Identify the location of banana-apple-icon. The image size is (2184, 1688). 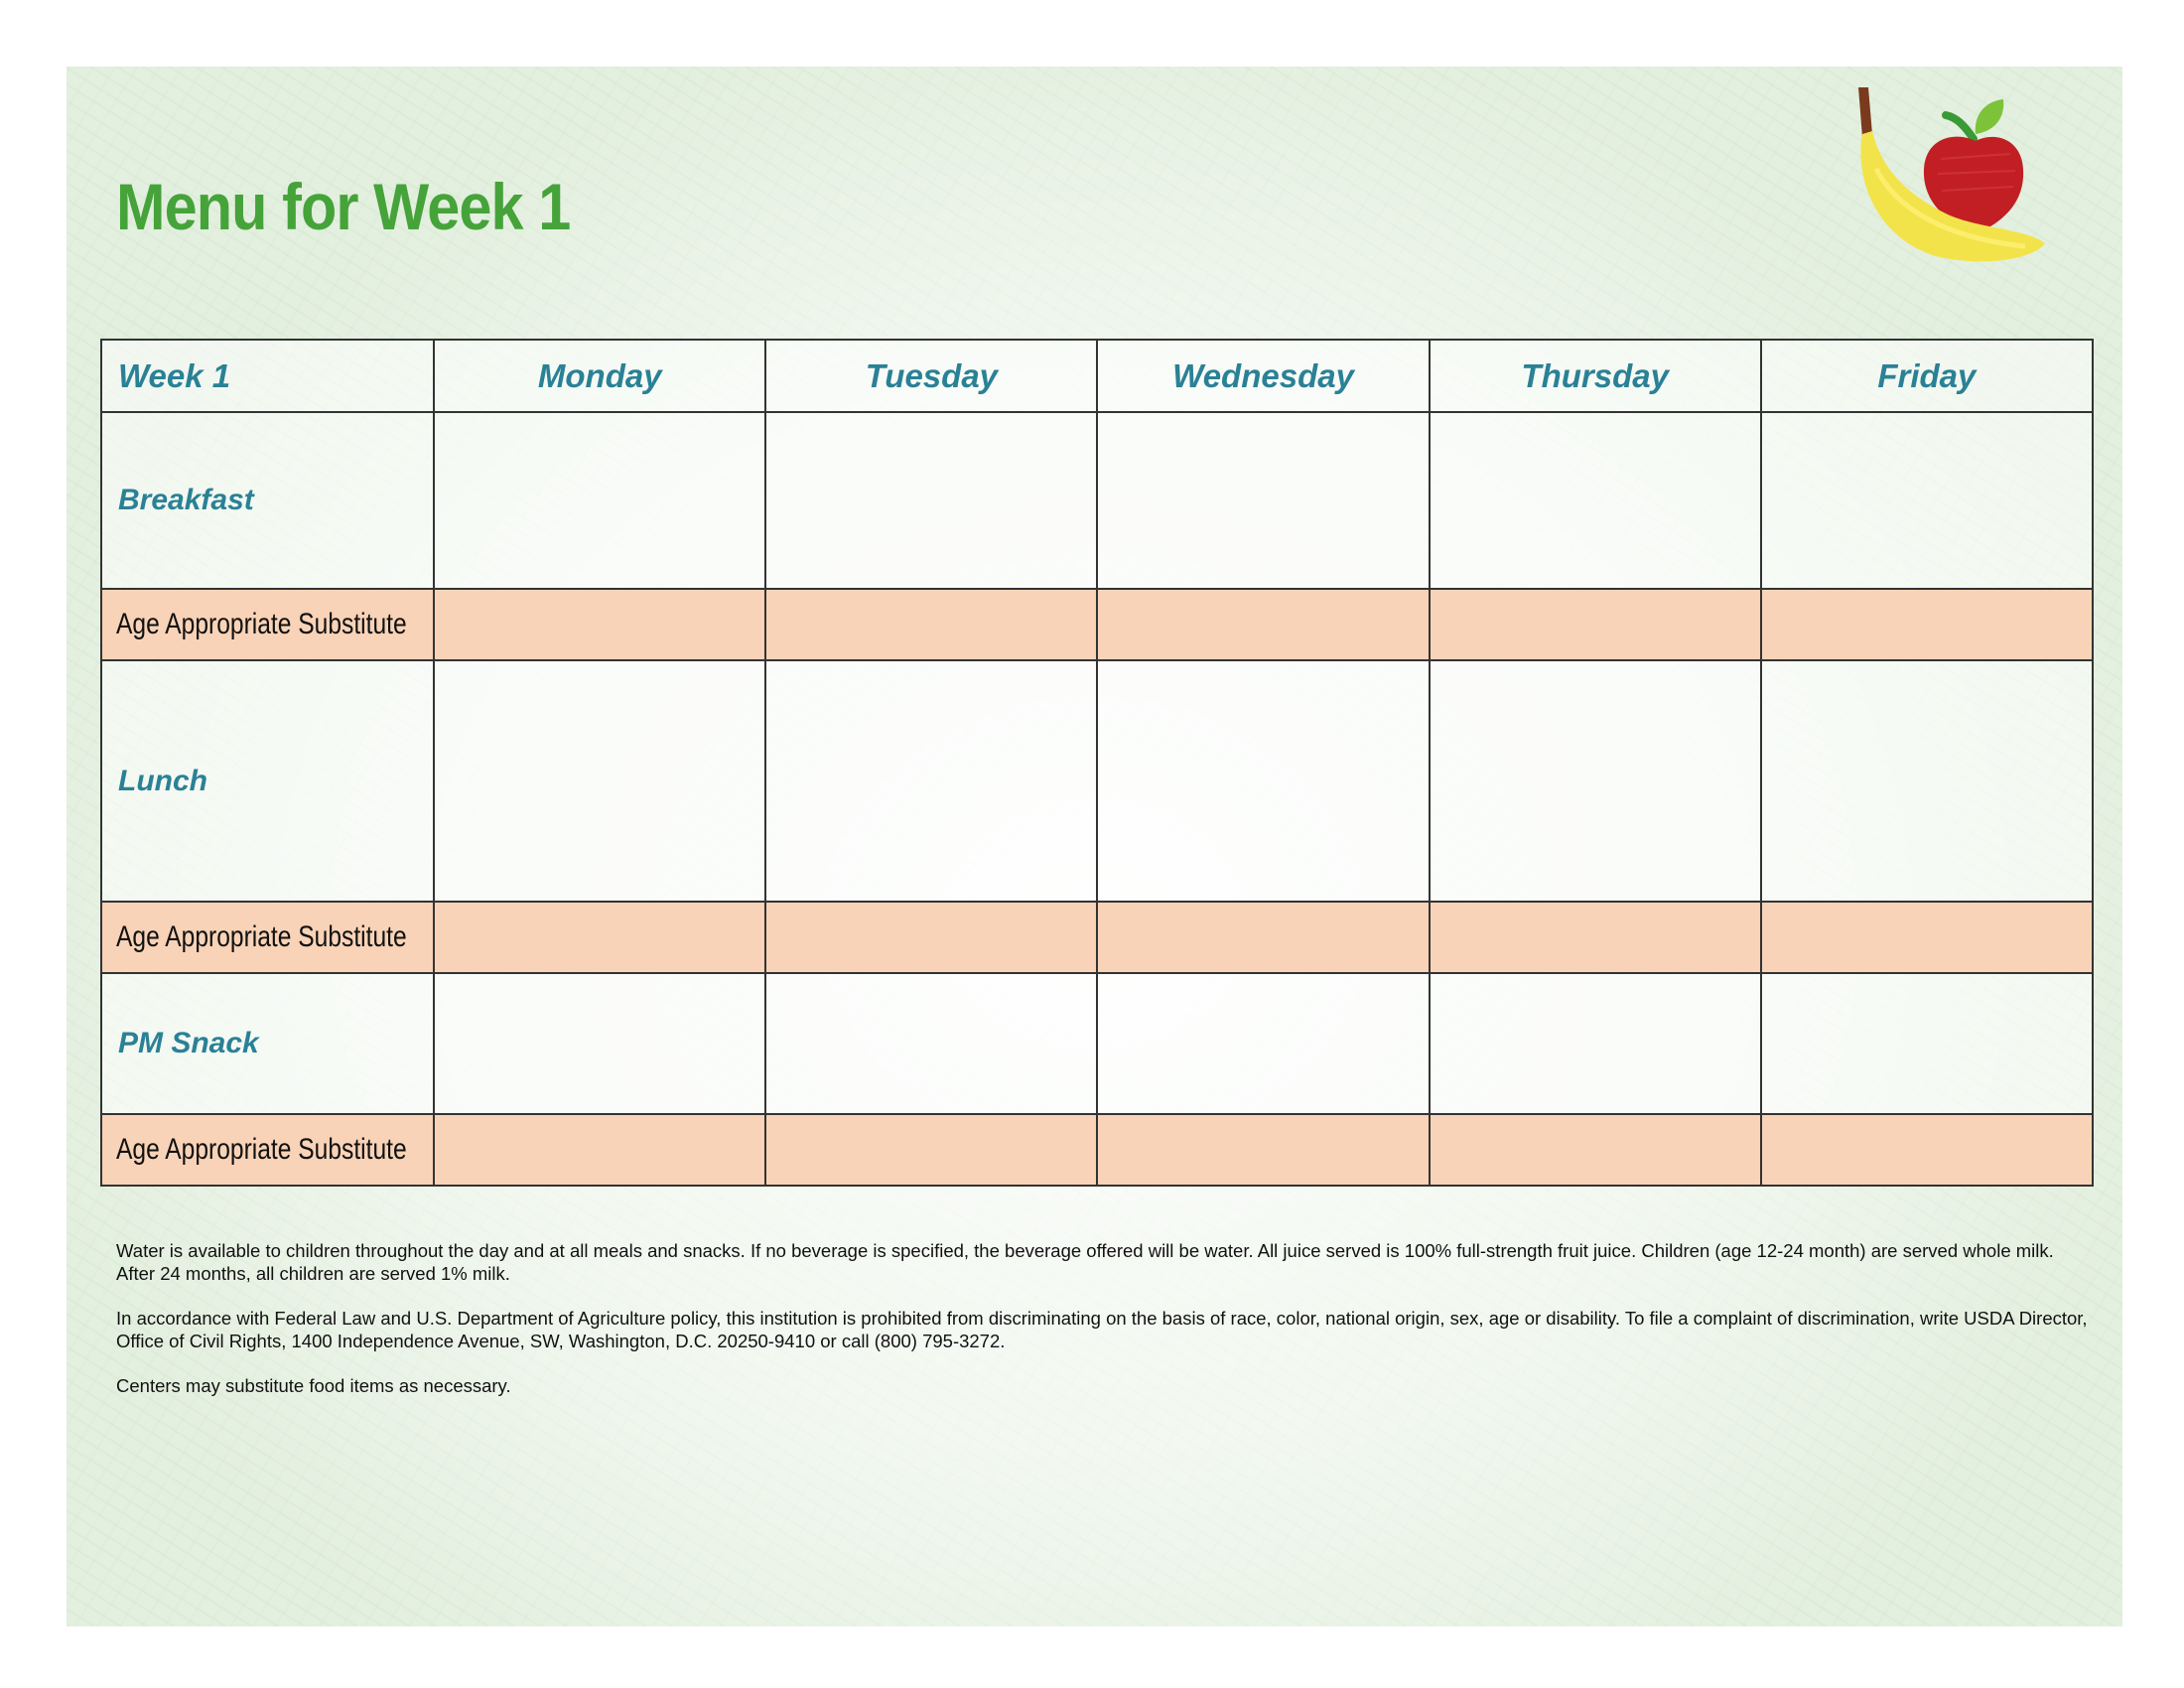
(1951, 174).